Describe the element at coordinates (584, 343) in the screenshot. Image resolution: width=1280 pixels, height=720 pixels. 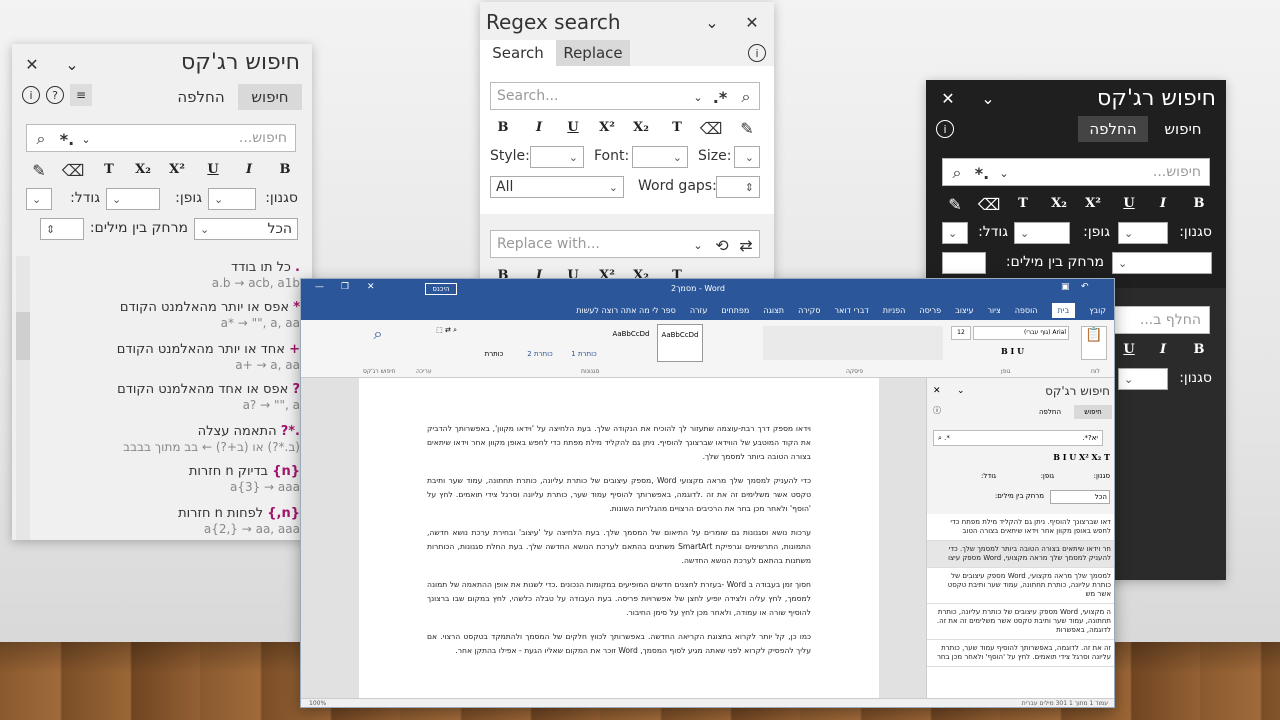
I see `style-heading1: כותרת 1` at that location.